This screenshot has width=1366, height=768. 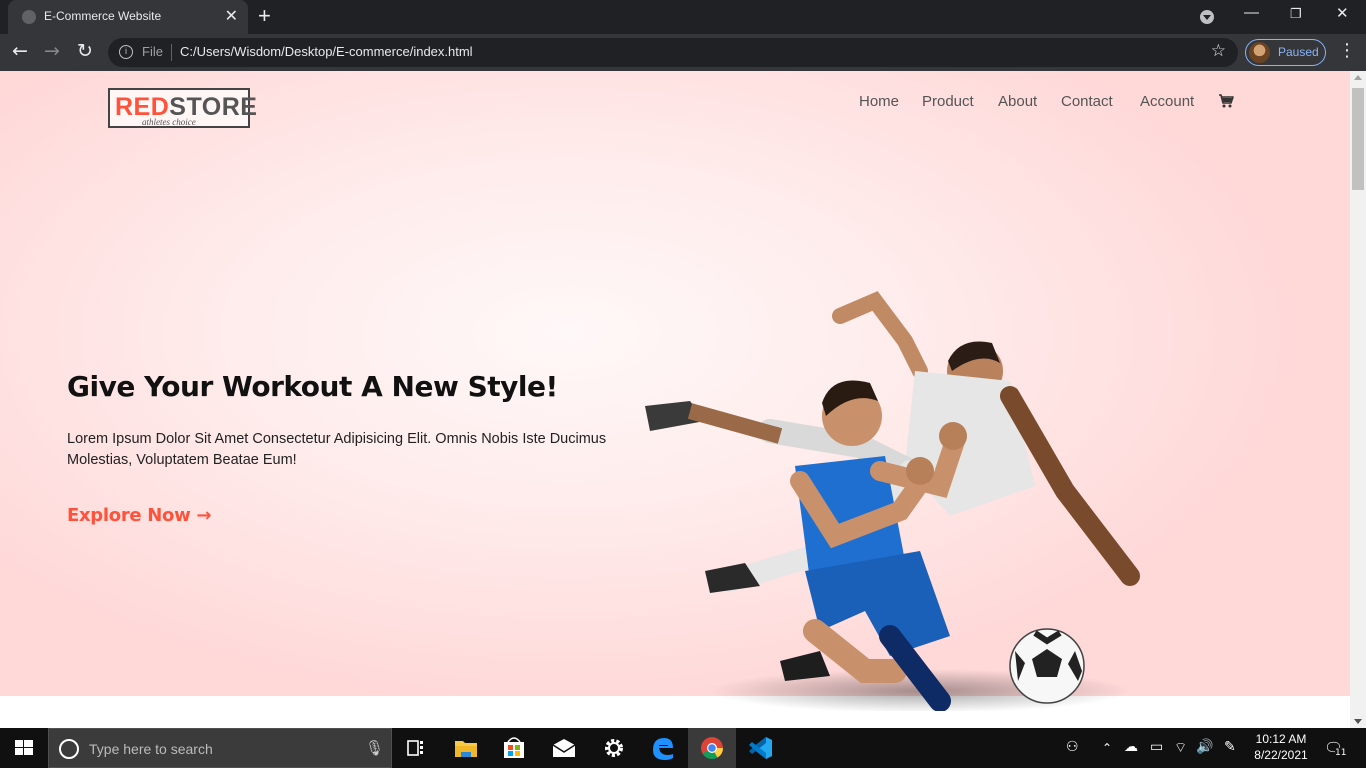 I want to click on page-scrollbar, so click(x=1358, y=399).